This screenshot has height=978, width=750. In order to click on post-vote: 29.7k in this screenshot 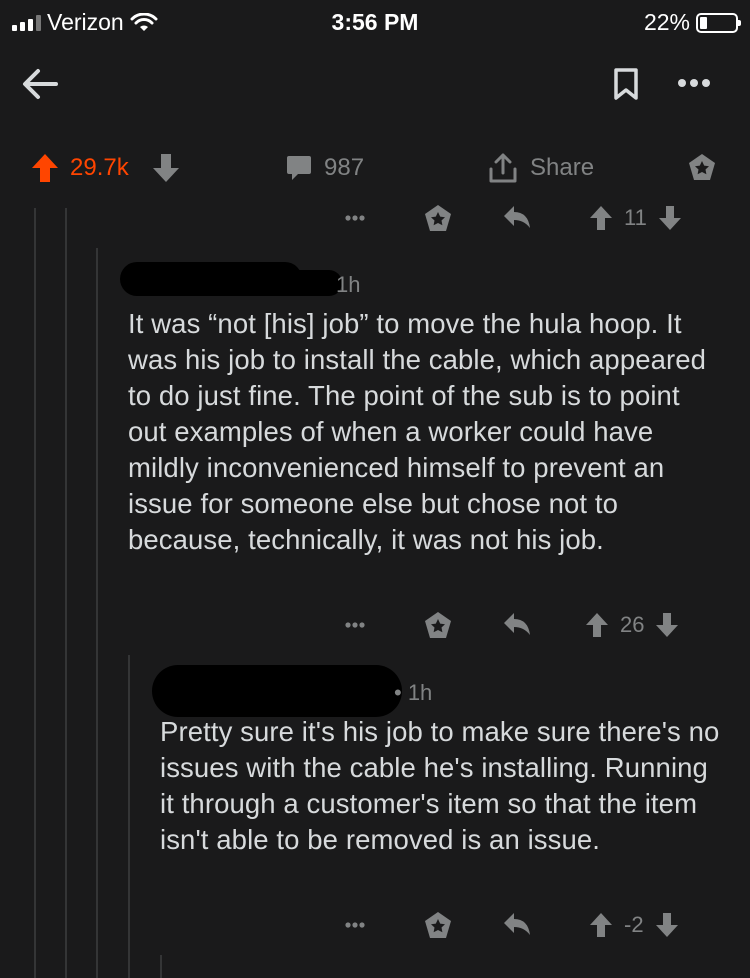, I will do `click(105, 168)`.